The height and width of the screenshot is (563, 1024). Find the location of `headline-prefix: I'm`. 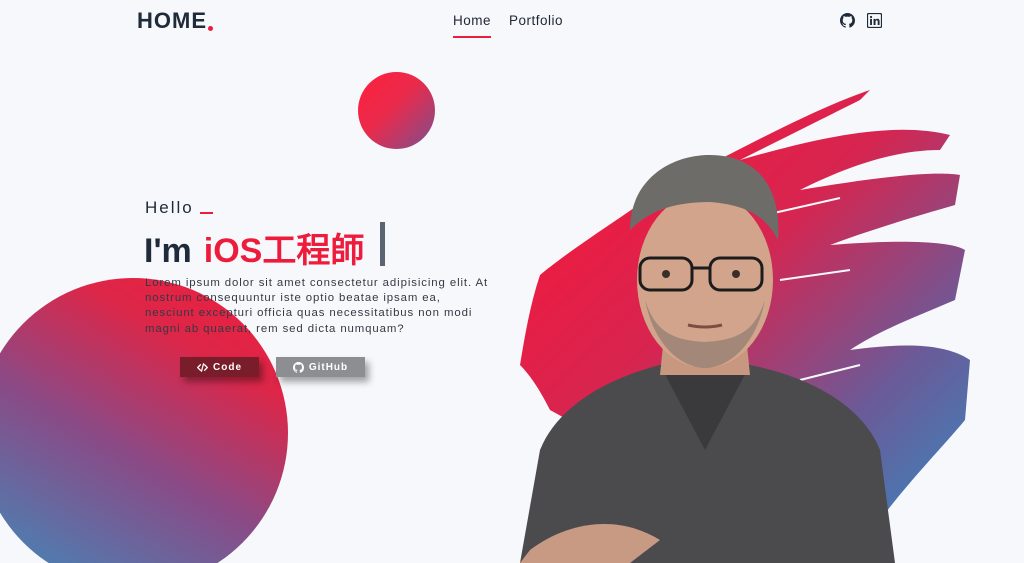

headline-prefix: I'm is located at coordinates (168, 251).